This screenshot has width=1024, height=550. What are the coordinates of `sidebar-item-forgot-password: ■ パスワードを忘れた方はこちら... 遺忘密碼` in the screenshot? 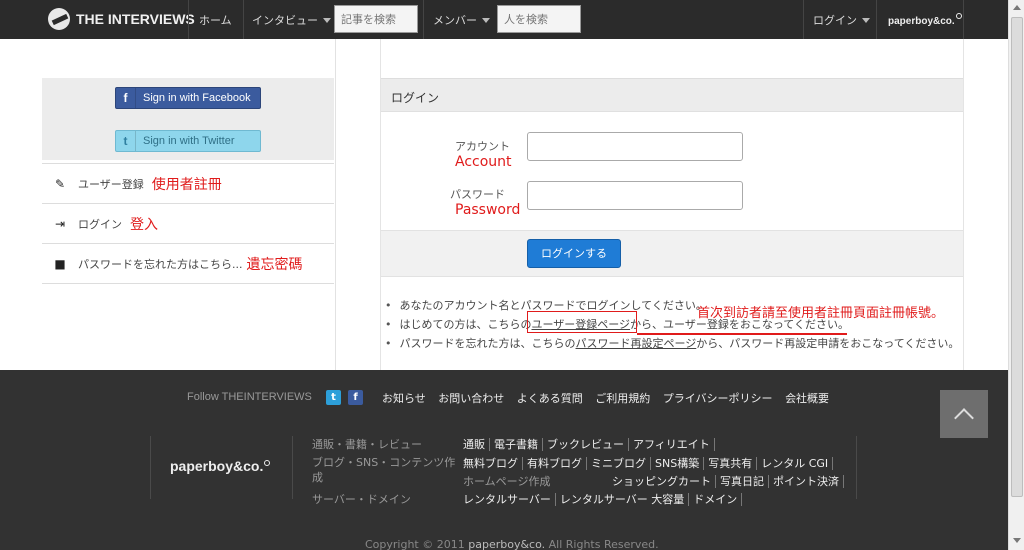 It's located at (188, 263).